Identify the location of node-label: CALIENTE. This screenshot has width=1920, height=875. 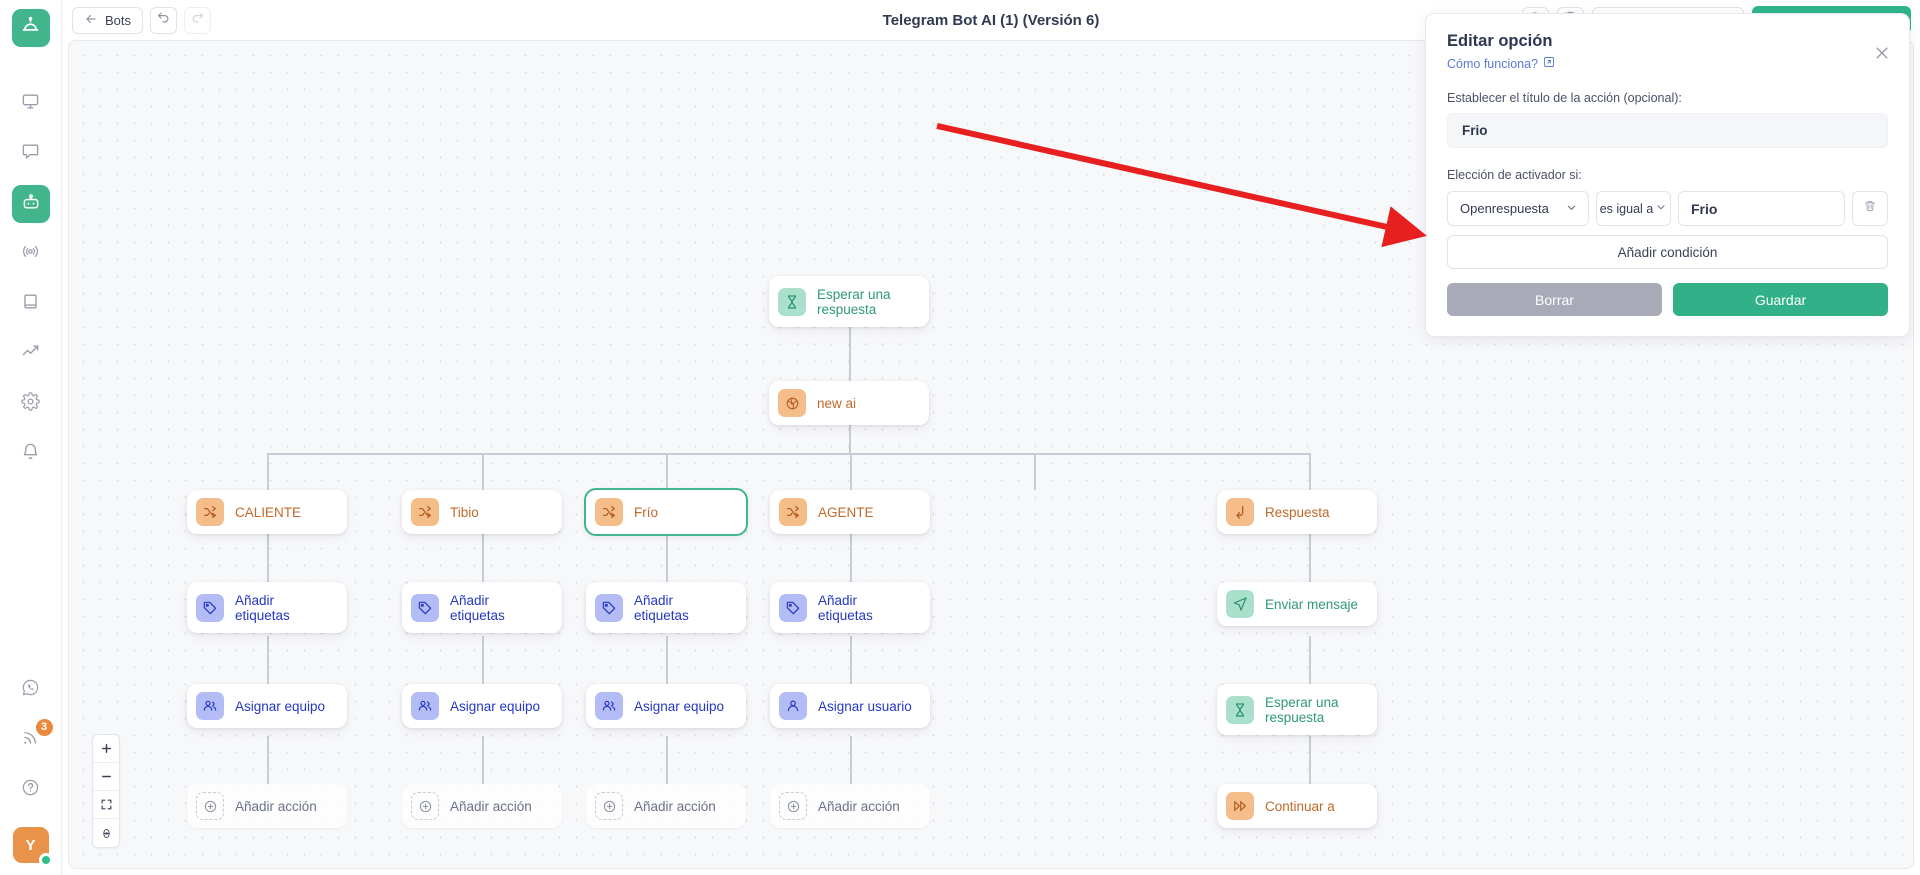
(268, 512).